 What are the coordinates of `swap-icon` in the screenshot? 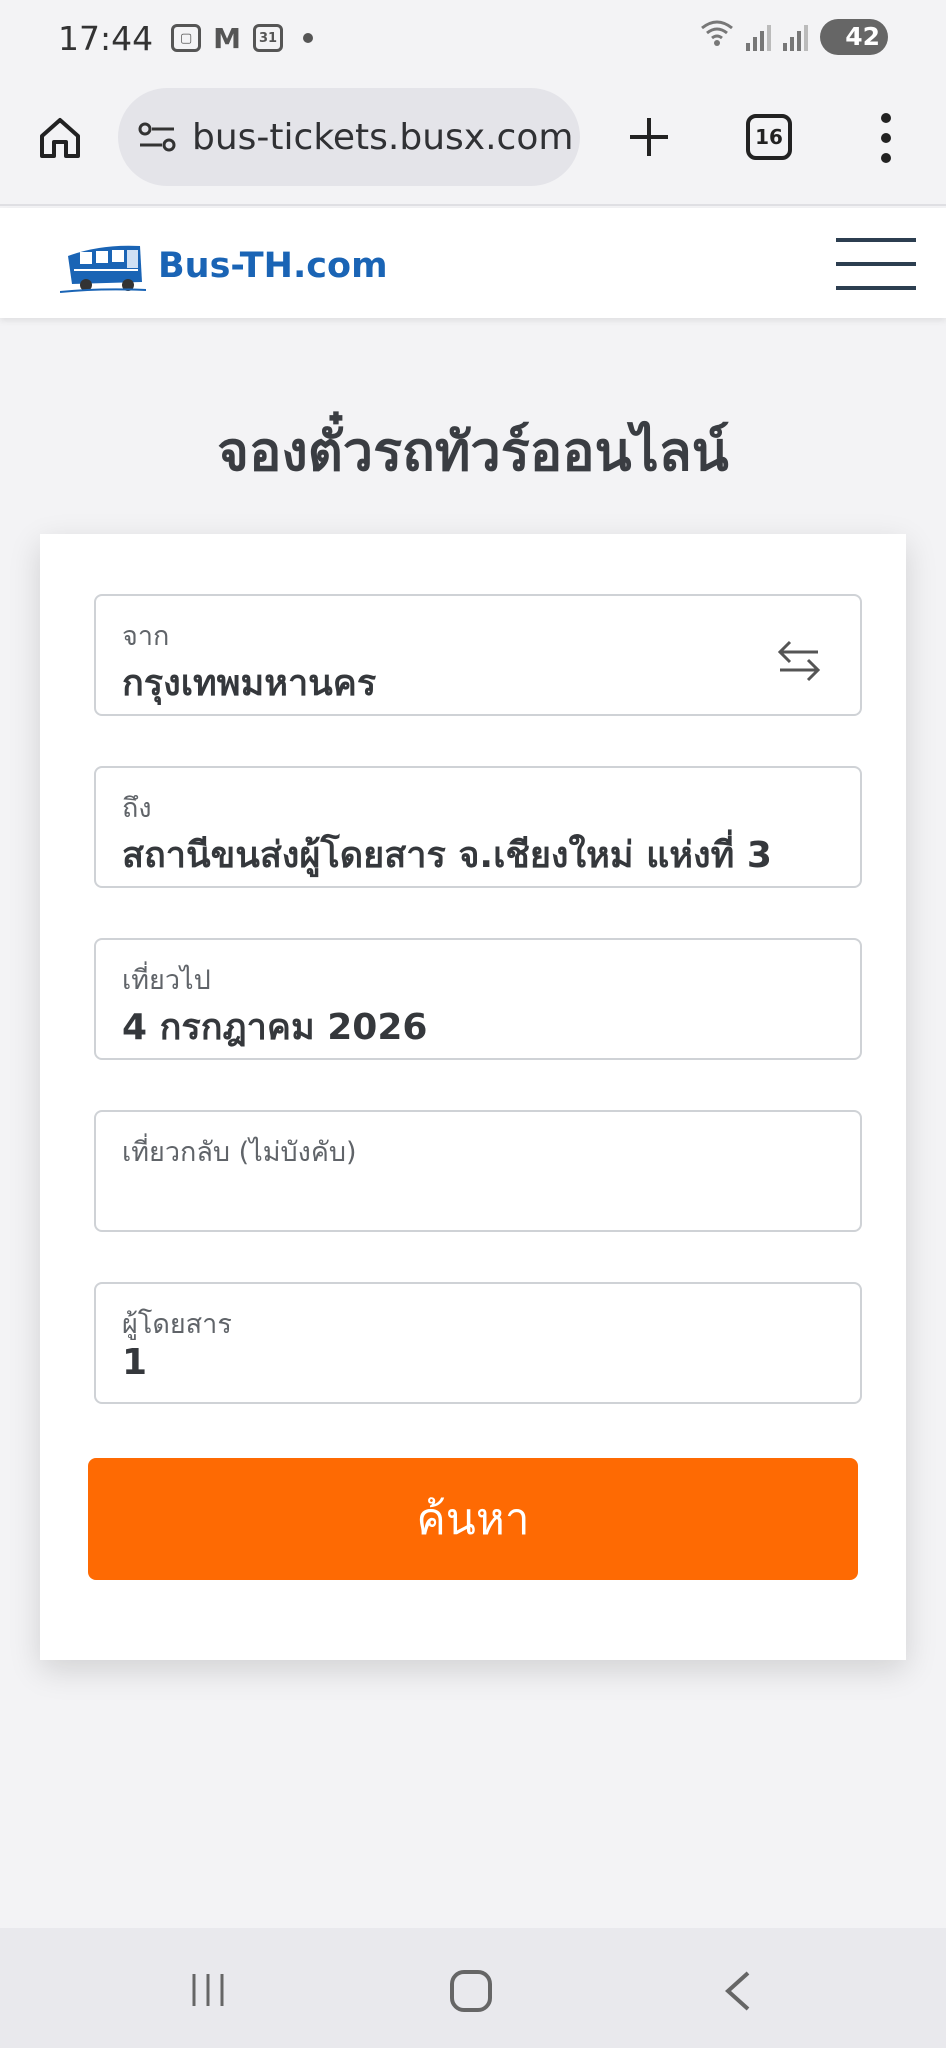 It's located at (799, 661).